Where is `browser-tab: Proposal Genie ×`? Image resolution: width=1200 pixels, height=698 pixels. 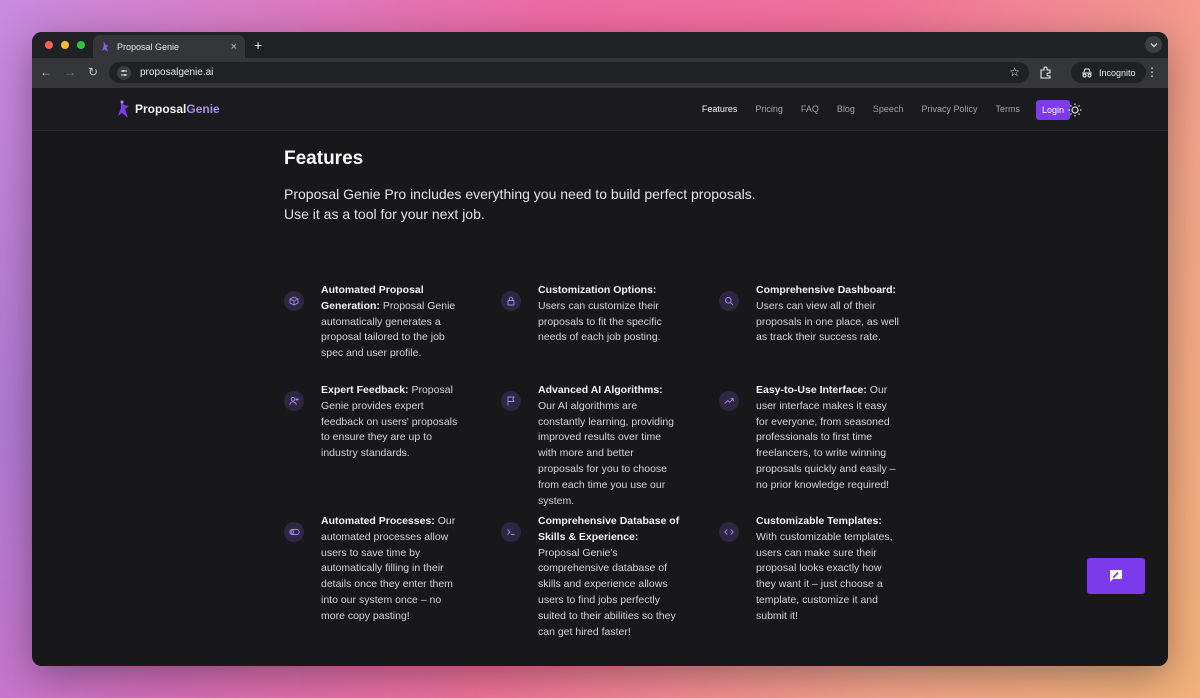 browser-tab: Proposal Genie × is located at coordinates (169, 46).